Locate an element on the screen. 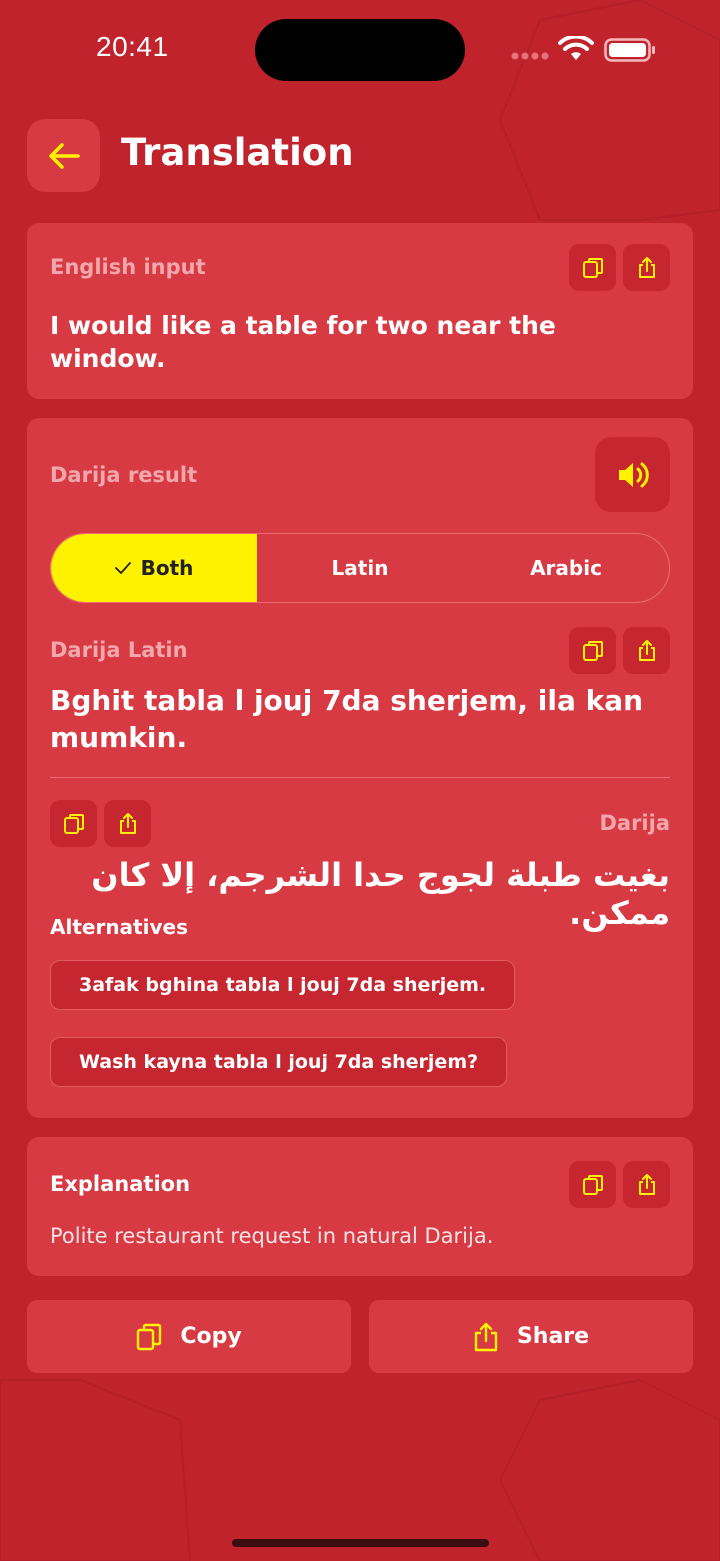 The width and height of the screenshot is (720, 1561). share-input-button is located at coordinates (646, 267).